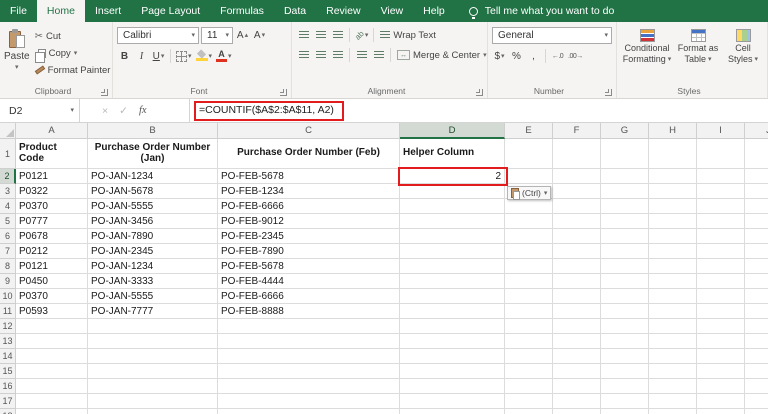  What do you see at coordinates (577, 236) in the screenshot?
I see `cell-F6` at bounding box center [577, 236].